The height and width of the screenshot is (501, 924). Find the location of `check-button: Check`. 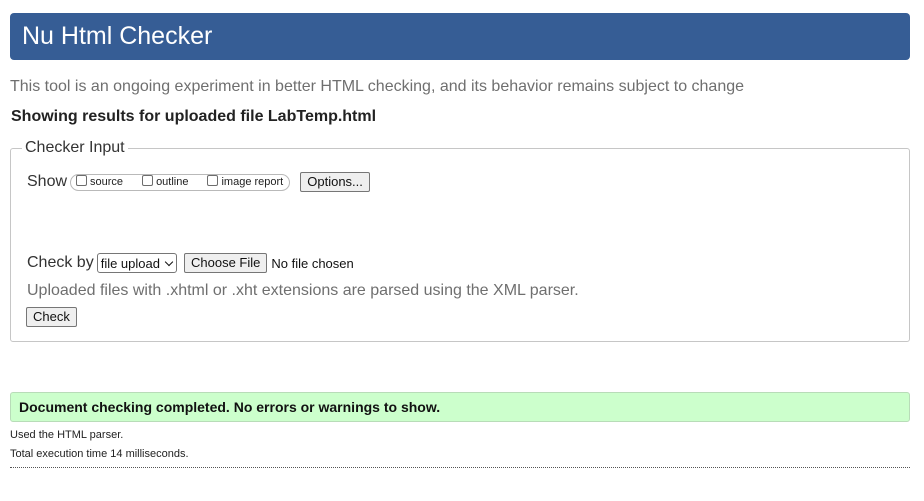

check-button: Check is located at coordinates (51, 317).